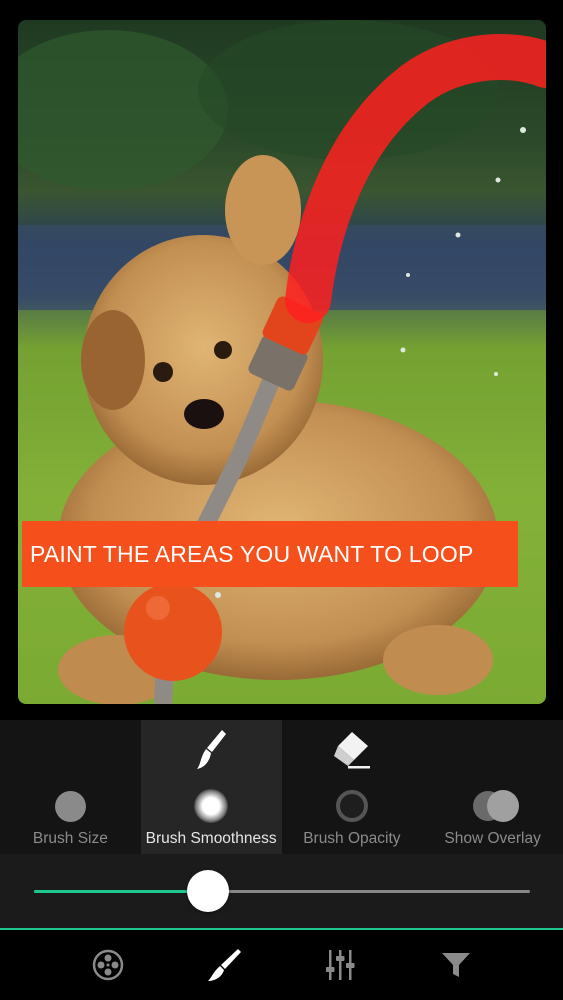 The height and width of the screenshot is (1000, 563). What do you see at coordinates (121, 891) in the screenshot?
I see `slider-fill` at bounding box center [121, 891].